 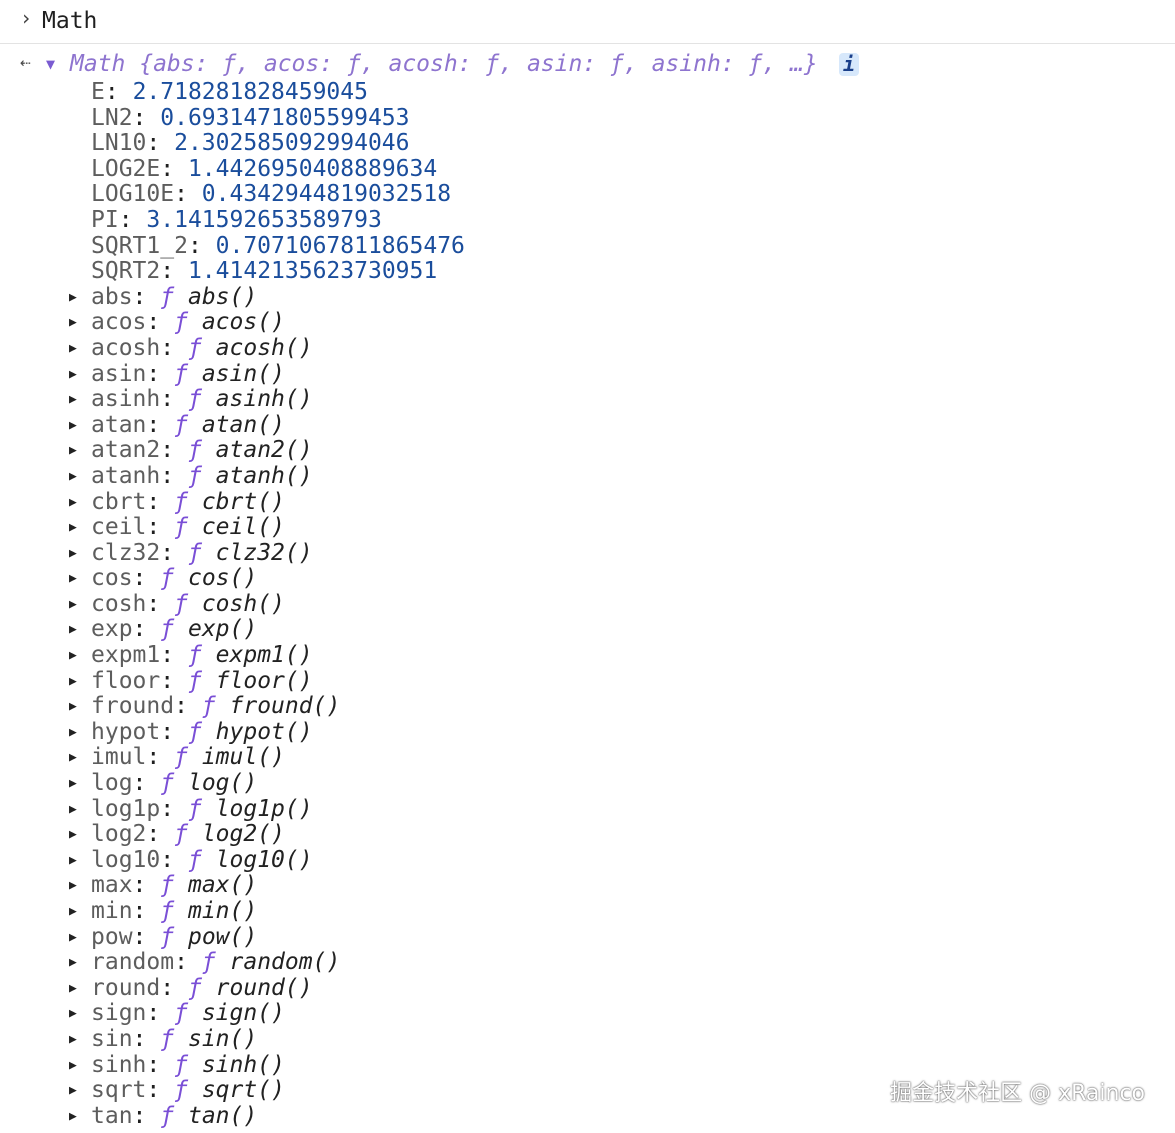 I want to click on function-value: atan2(), so click(x=264, y=450).